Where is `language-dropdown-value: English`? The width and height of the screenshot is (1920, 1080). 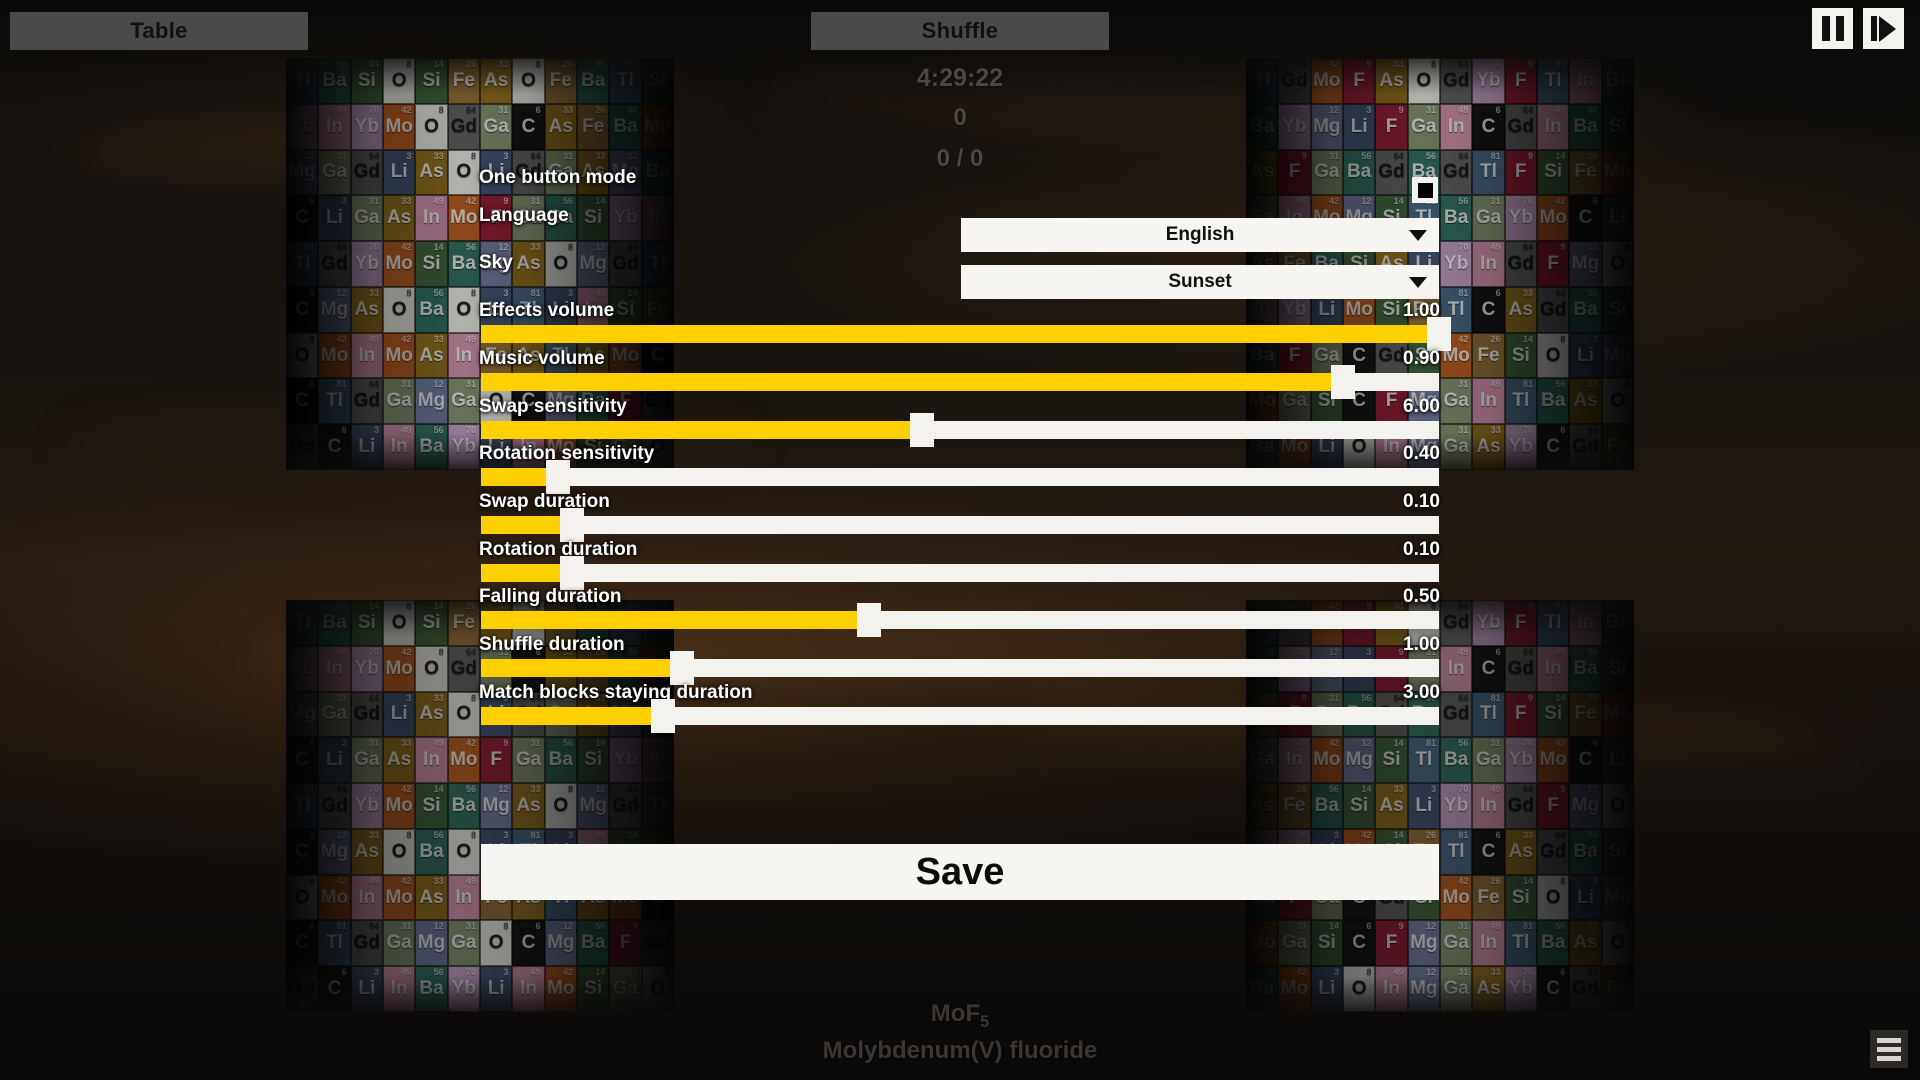 language-dropdown-value: English is located at coordinates (1200, 234).